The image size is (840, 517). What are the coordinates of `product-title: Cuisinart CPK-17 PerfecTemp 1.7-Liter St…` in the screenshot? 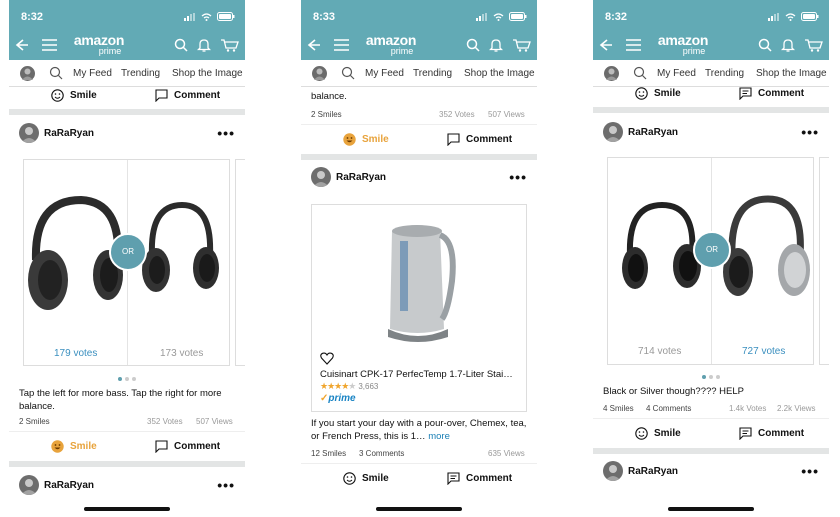 It's located at (416, 374).